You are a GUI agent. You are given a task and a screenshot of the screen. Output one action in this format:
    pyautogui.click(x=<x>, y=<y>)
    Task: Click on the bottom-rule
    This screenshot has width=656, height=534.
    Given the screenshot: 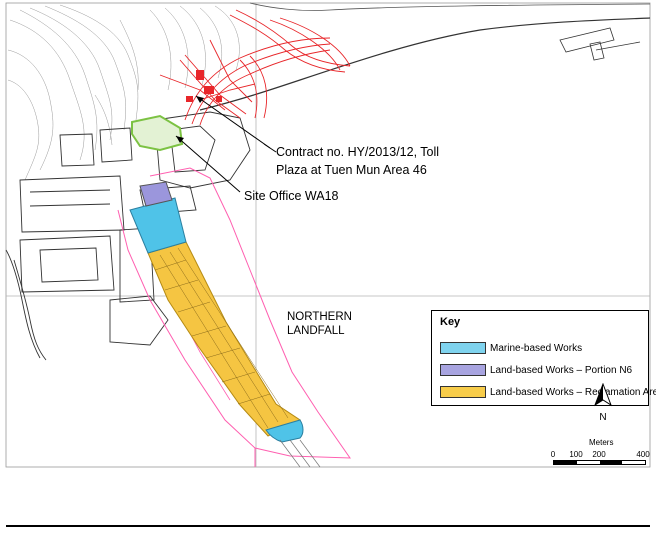 What is the action you would take?
    pyautogui.click(x=328, y=526)
    